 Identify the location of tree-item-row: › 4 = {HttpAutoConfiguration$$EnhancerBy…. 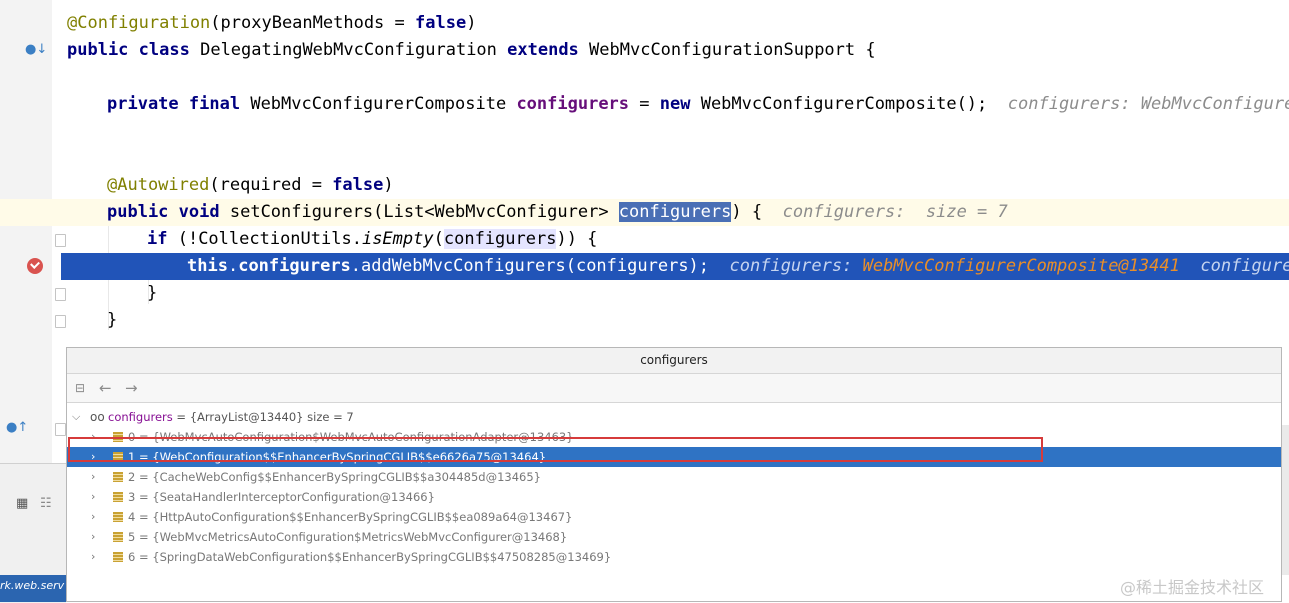
(674, 517).